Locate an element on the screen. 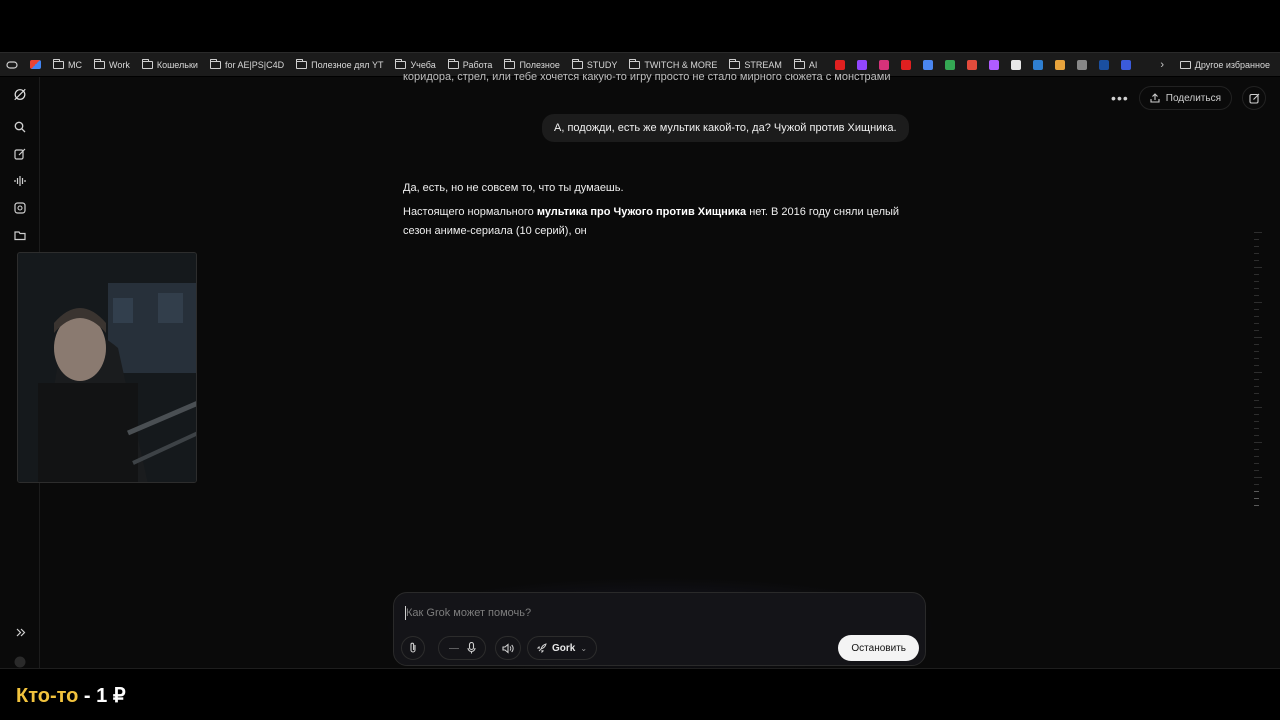 This screenshot has height=720, width=1280. avatar is located at coordinates (20, 662).